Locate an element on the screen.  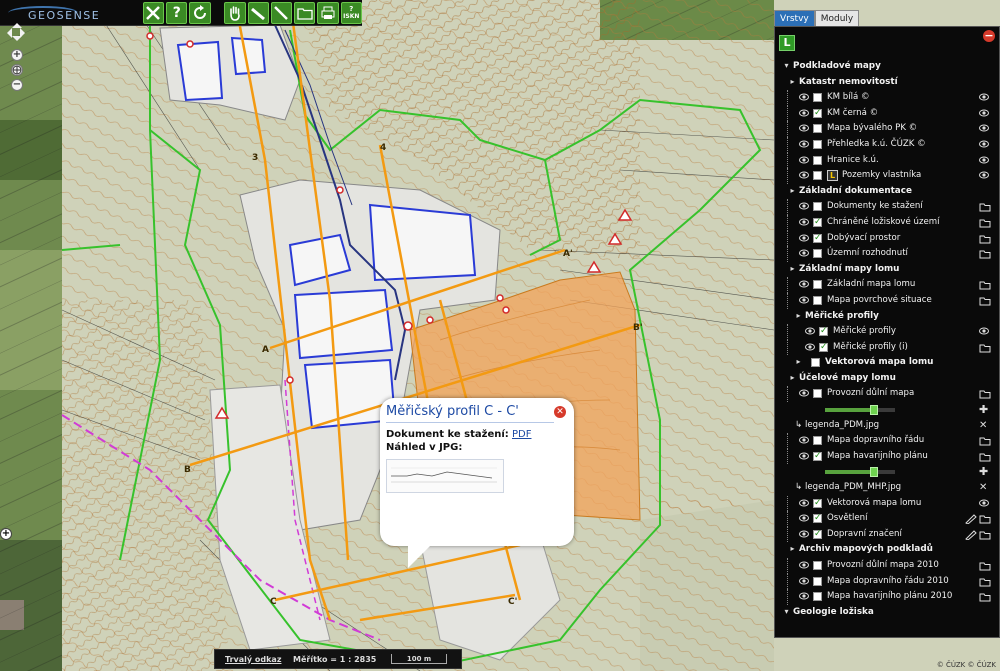
tools-button is located at coordinates (153, 12).